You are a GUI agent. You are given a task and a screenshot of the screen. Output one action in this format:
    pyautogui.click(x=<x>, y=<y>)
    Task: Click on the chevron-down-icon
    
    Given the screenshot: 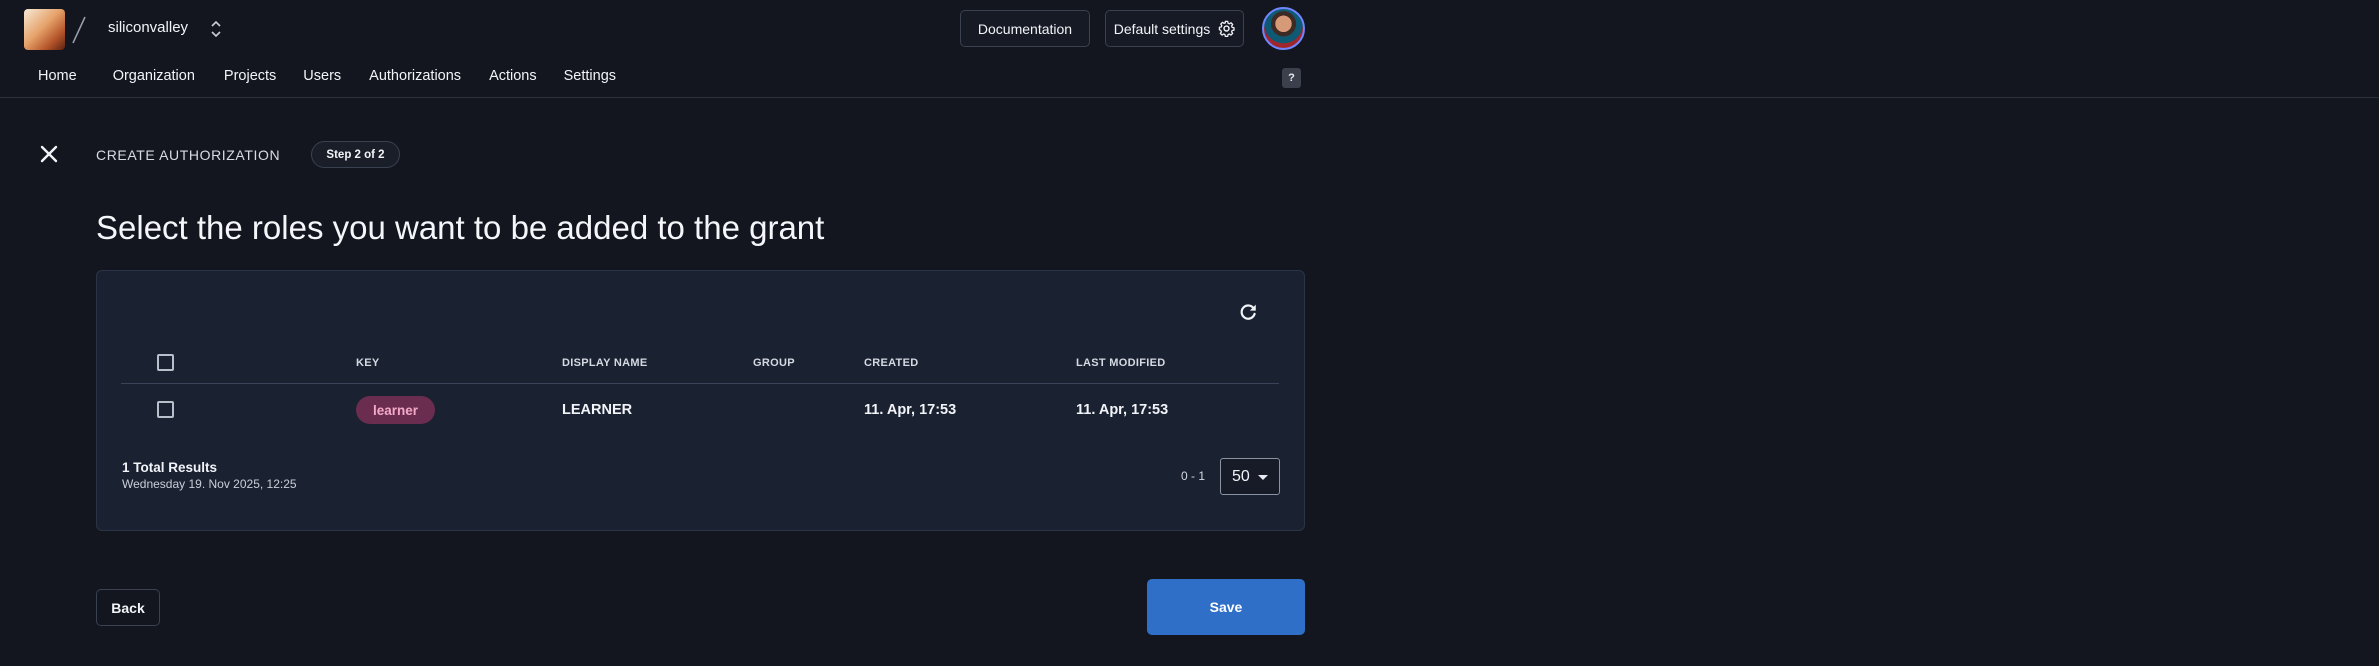 What is the action you would take?
    pyautogui.click(x=1263, y=477)
    